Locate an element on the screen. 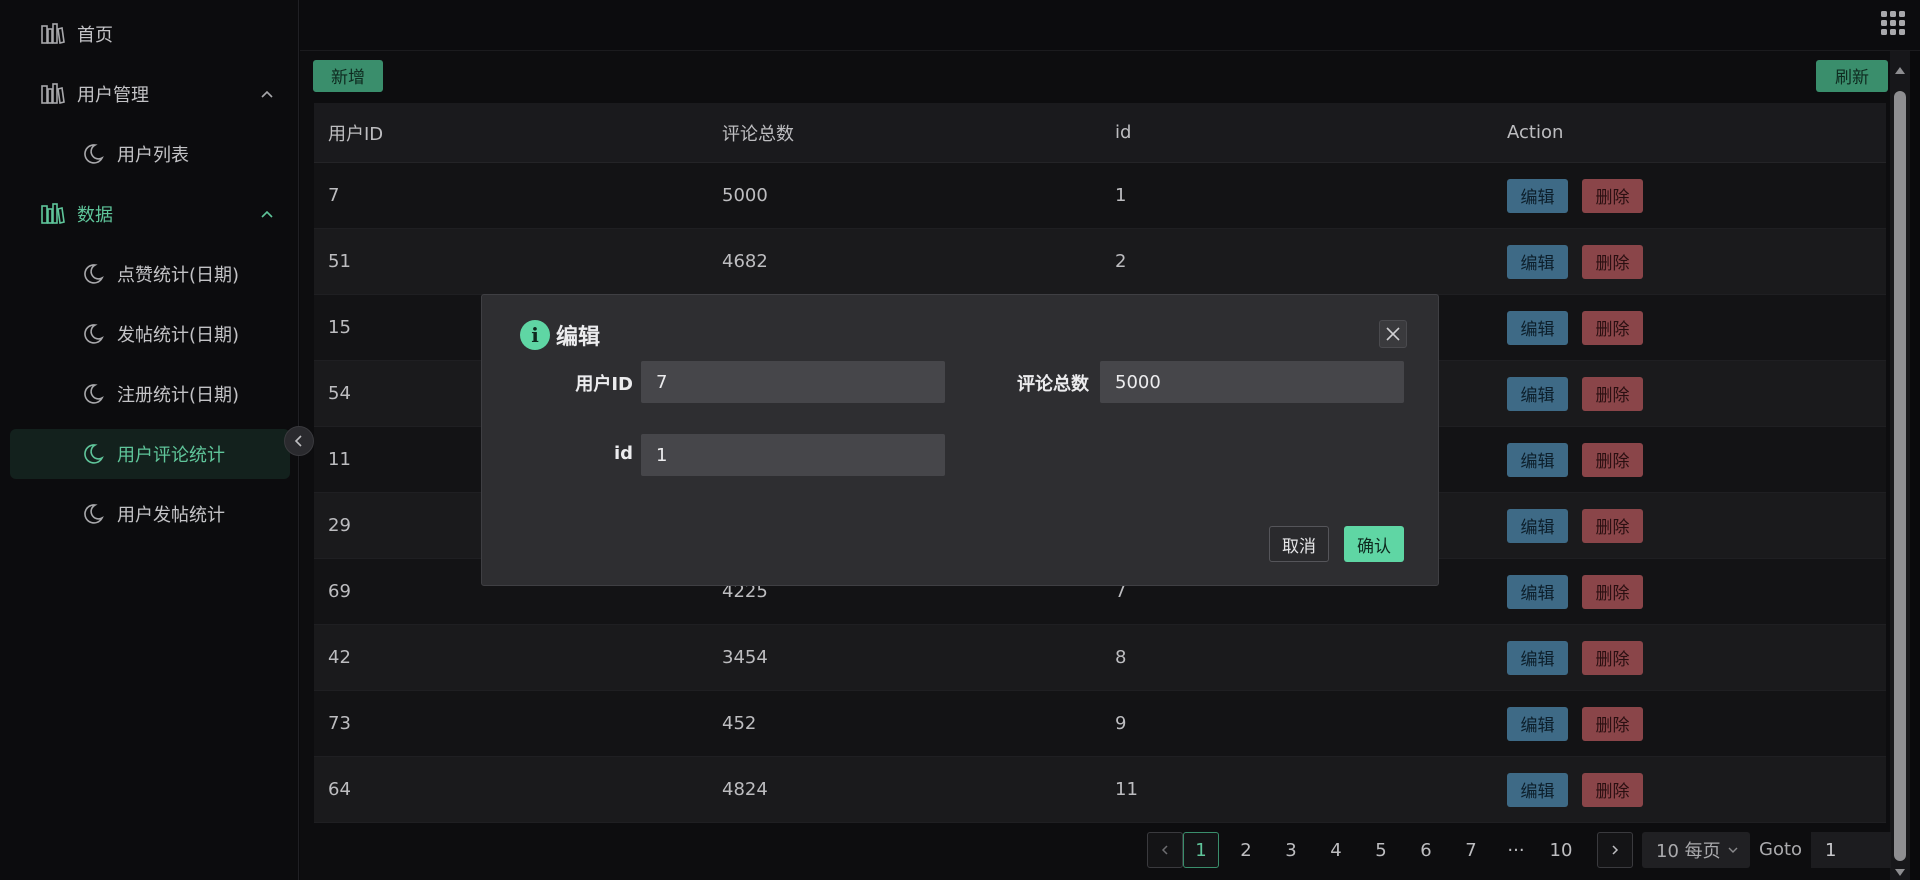 The width and height of the screenshot is (1920, 880). id-input is located at coordinates (793, 455).